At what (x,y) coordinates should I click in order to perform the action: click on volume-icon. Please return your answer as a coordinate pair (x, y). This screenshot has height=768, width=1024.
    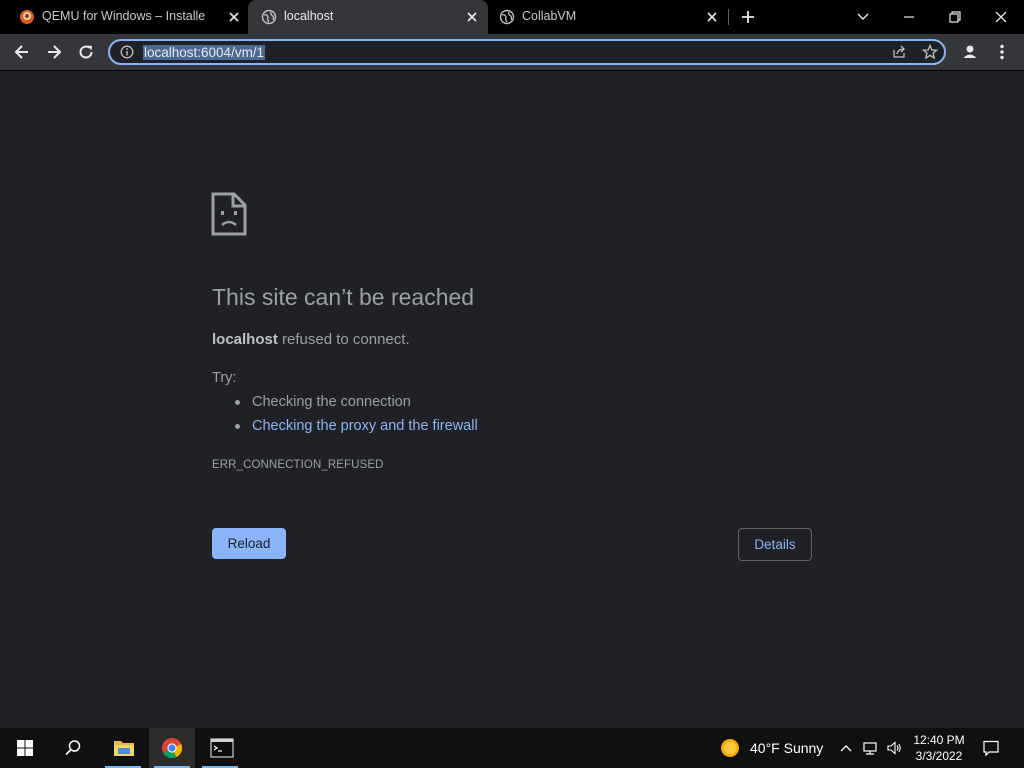
    Looking at the image, I should click on (894, 748).